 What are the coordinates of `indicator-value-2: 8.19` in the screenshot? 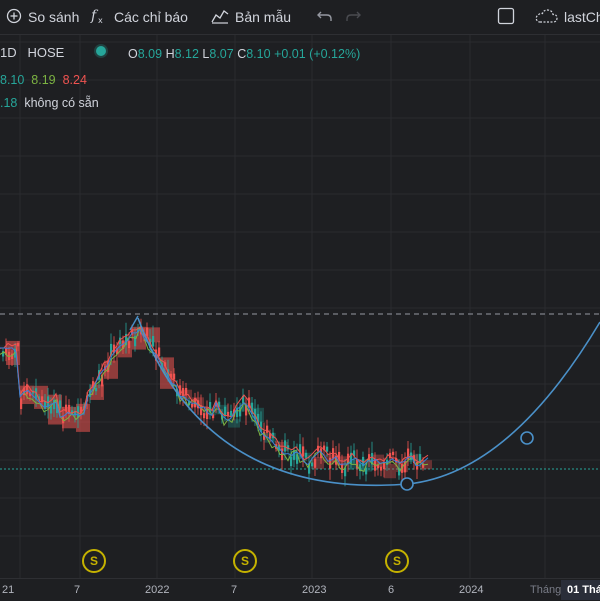 It's located at (43, 80).